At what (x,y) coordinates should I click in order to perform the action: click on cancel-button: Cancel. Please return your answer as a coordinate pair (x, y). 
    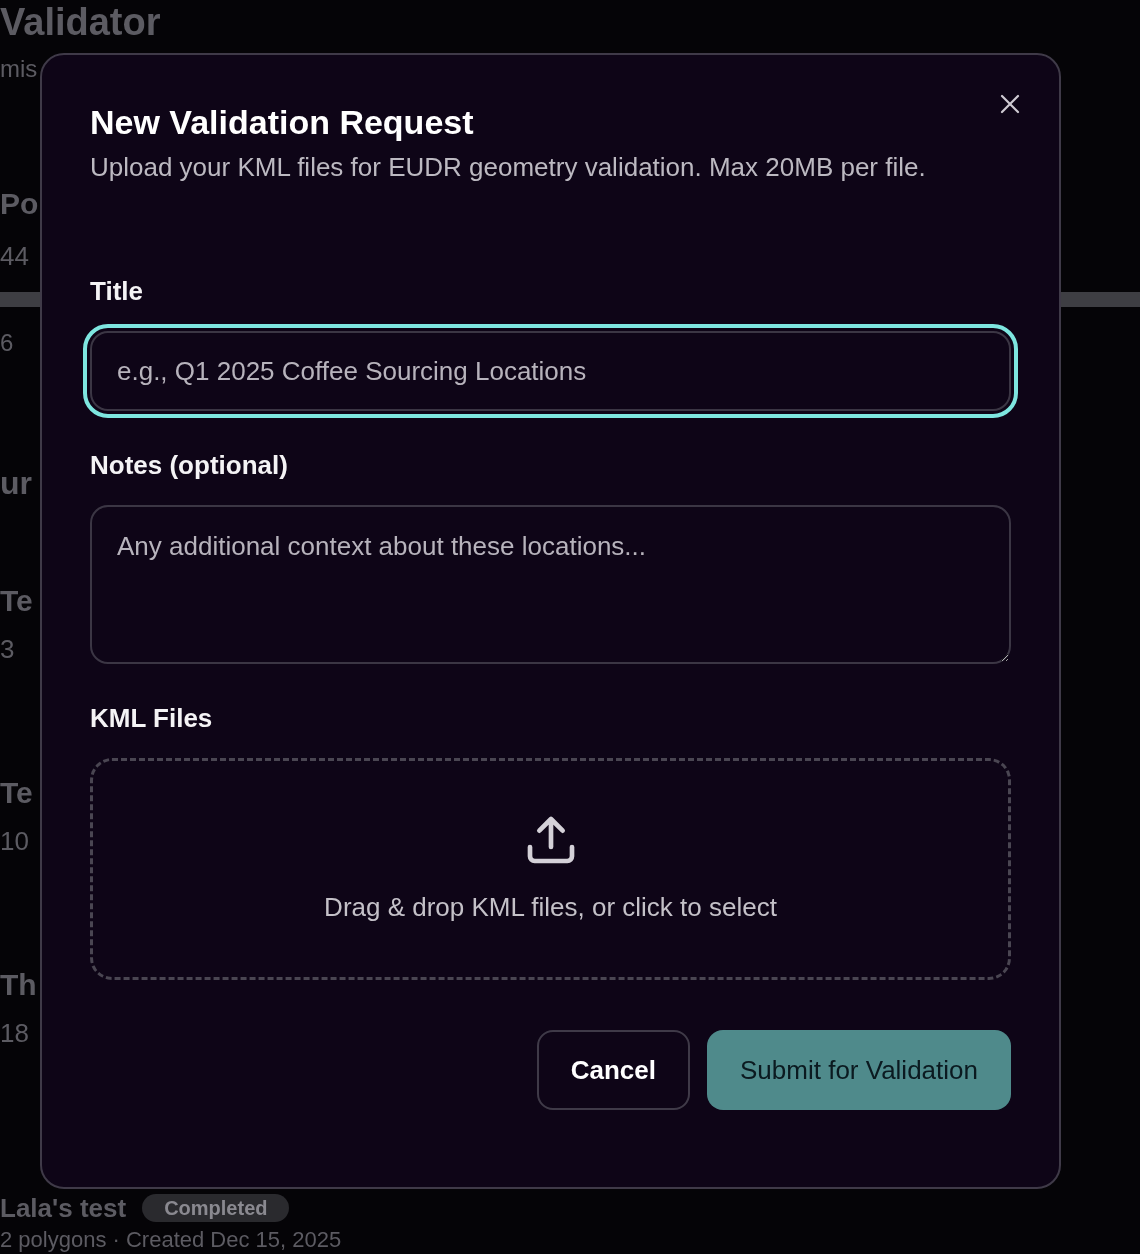
    Looking at the image, I should click on (613, 1070).